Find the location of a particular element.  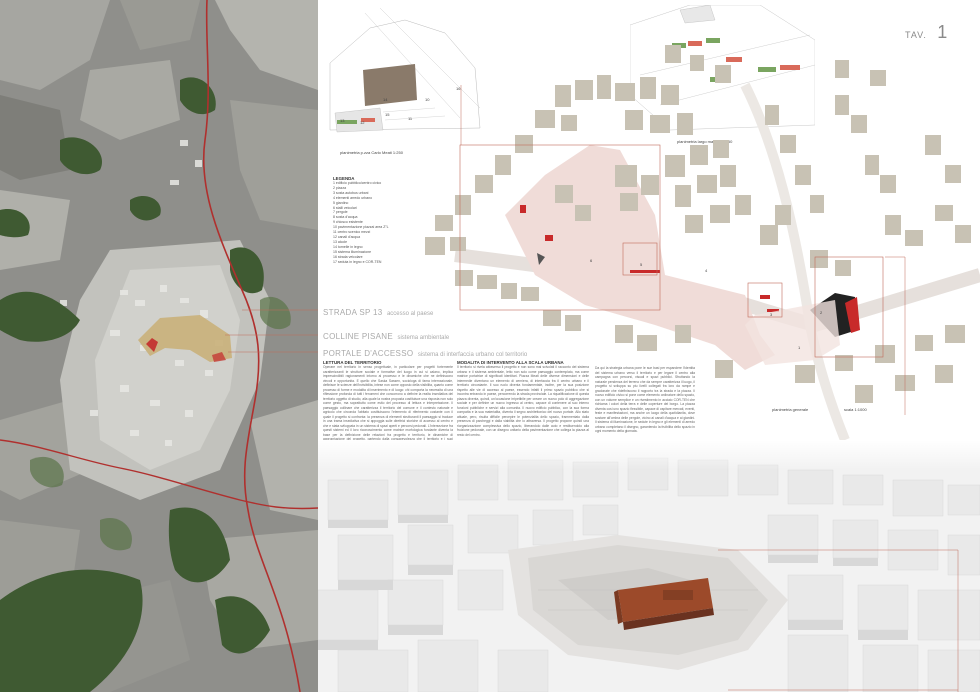

plan-number: 11 is located at coordinates (410, 118).